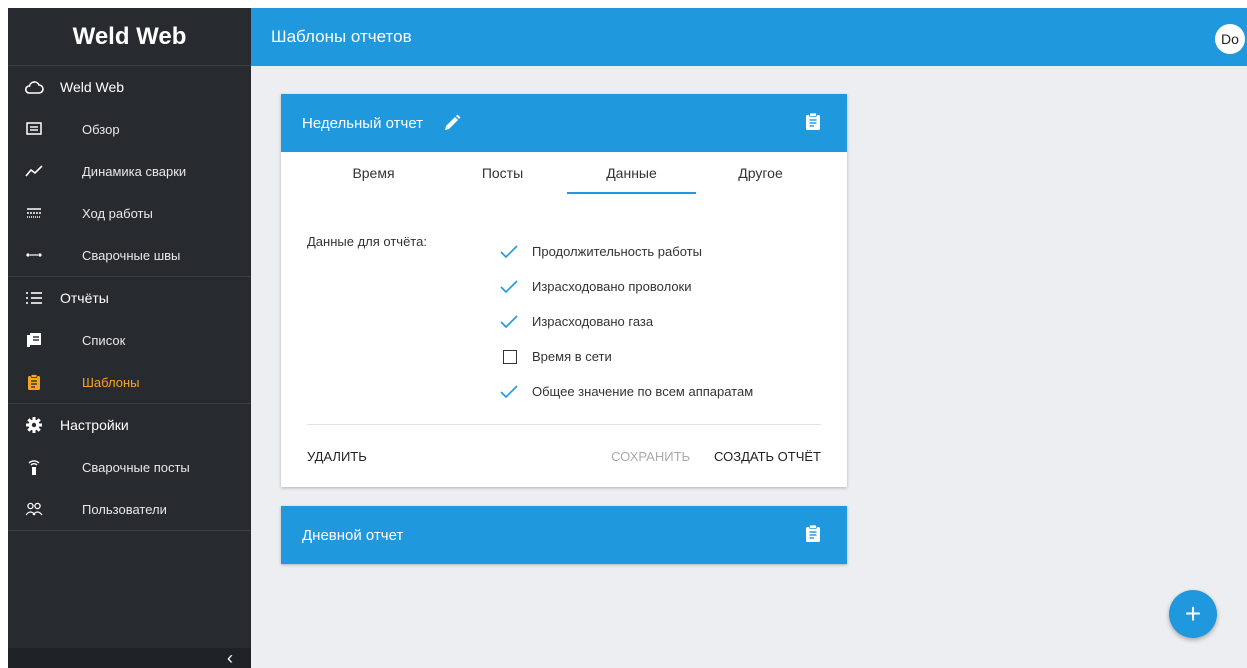 Image resolution: width=1247 pixels, height=668 pixels. I want to click on tab-time: Время, so click(373, 173).